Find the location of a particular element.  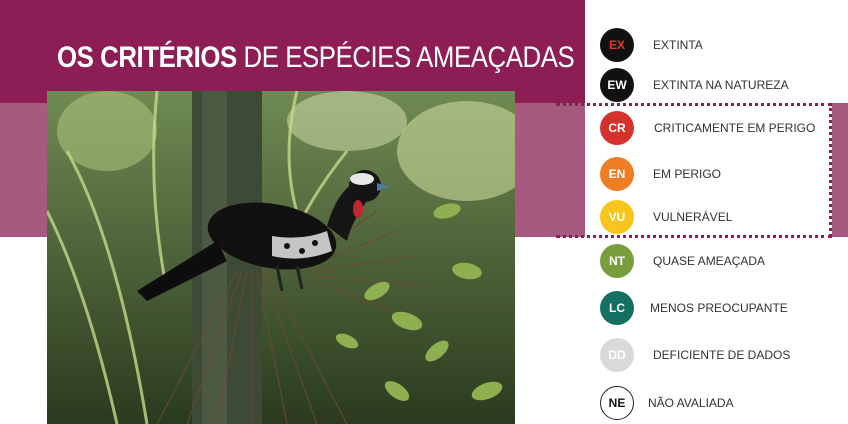

threatened-frame-top is located at coordinates (694, 104).